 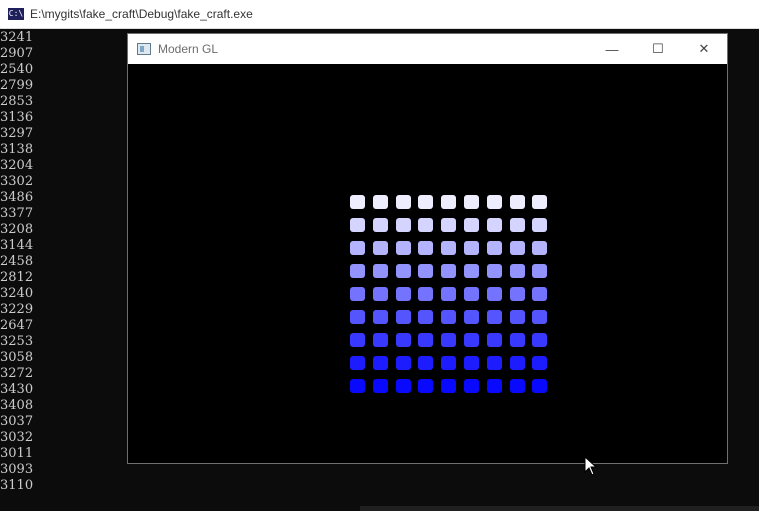 What do you see at coordinates (17, 85) in the screenshot?
I see `console-line: 2799` at bounding box center [17, 85].